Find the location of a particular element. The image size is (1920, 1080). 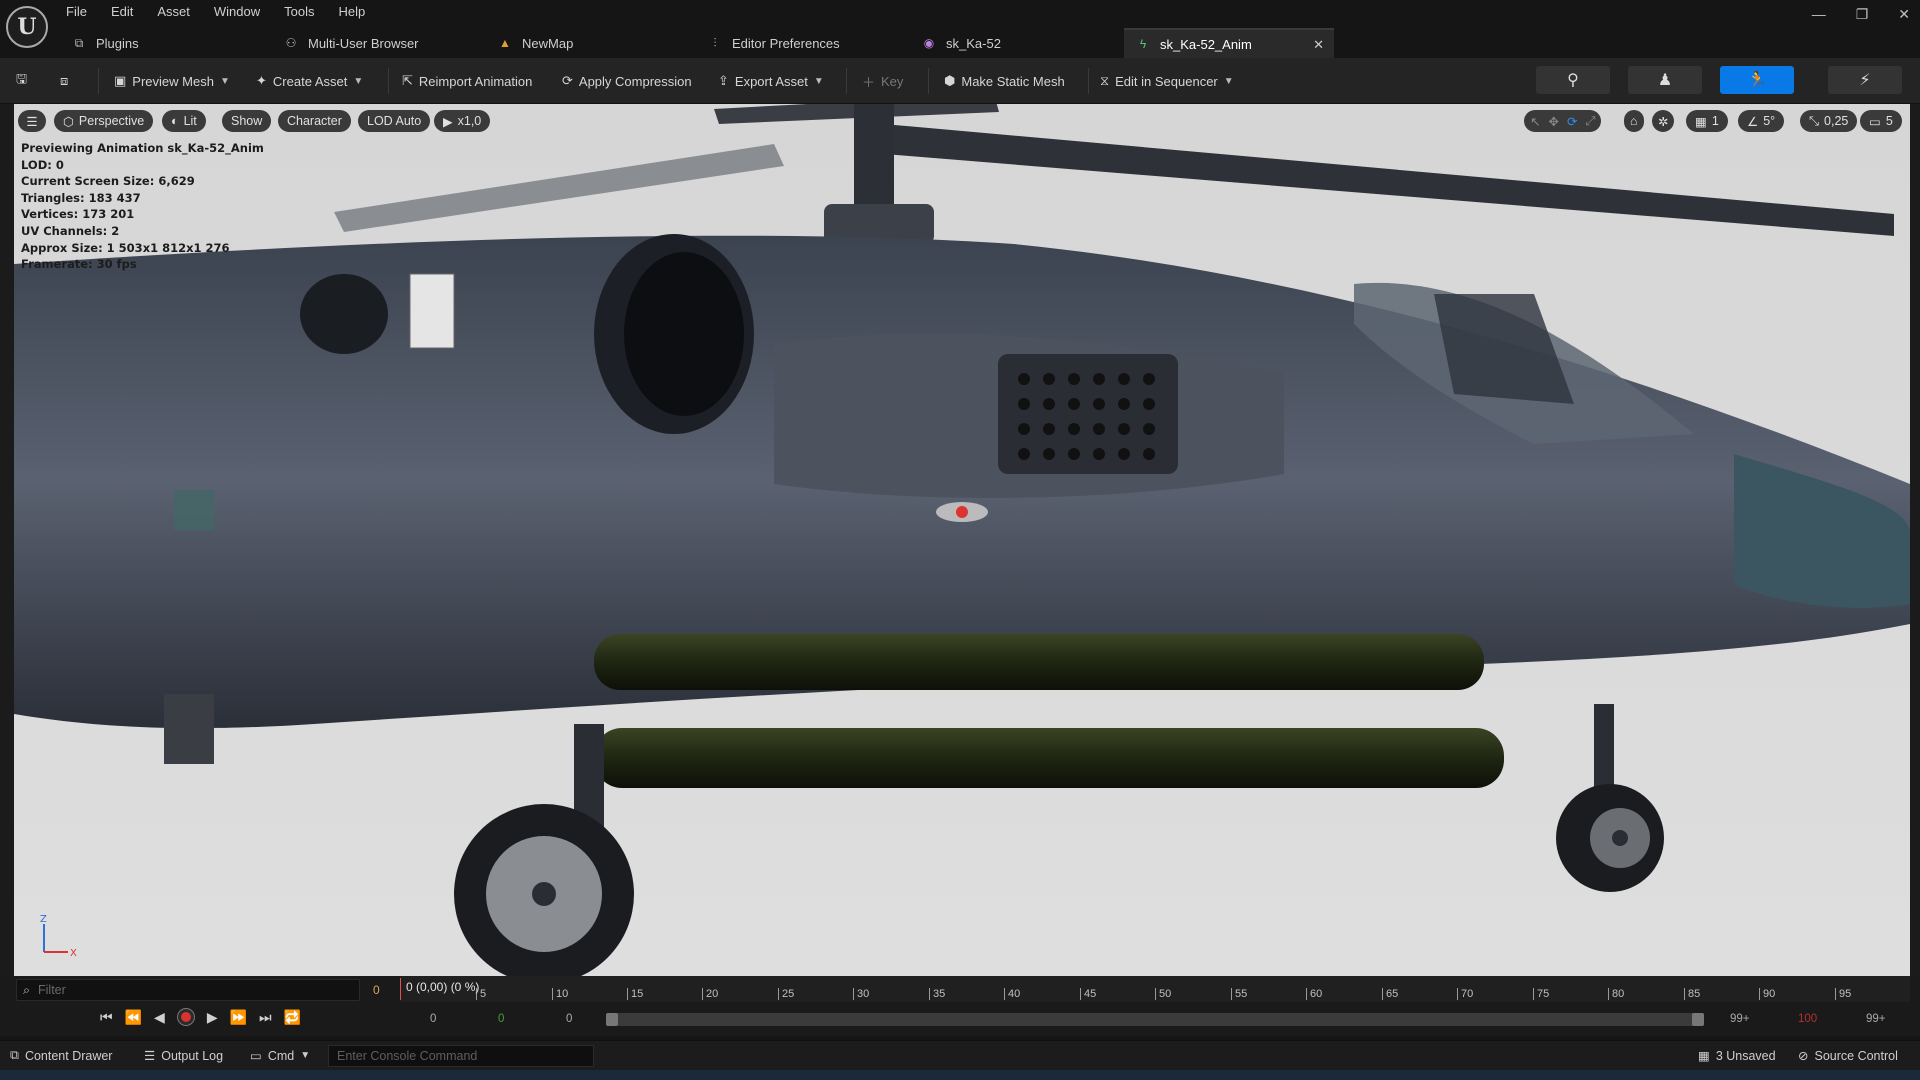

jump-to-end-icon: ⏭ is located at coordinates (265, 1017).